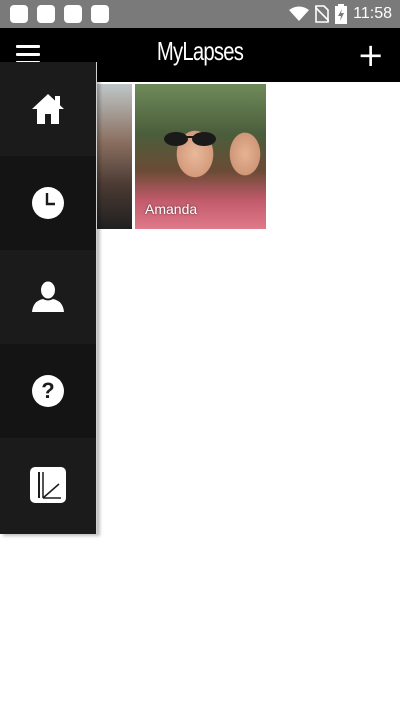 This screenshot has width=400, height=711. Describe the element at coordinates (200, 156) in the screenshot. I see `lapse-thumbnail: Amanda` at that location.